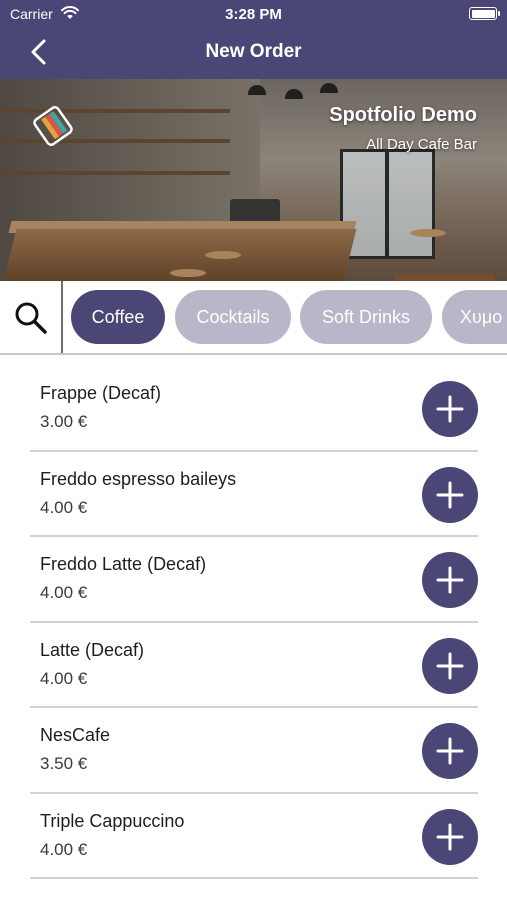 Image resolution: width=507 pixels, height=900 pixels. I want to click on product-name: Freddo espresso baileys, so click(138, 478).